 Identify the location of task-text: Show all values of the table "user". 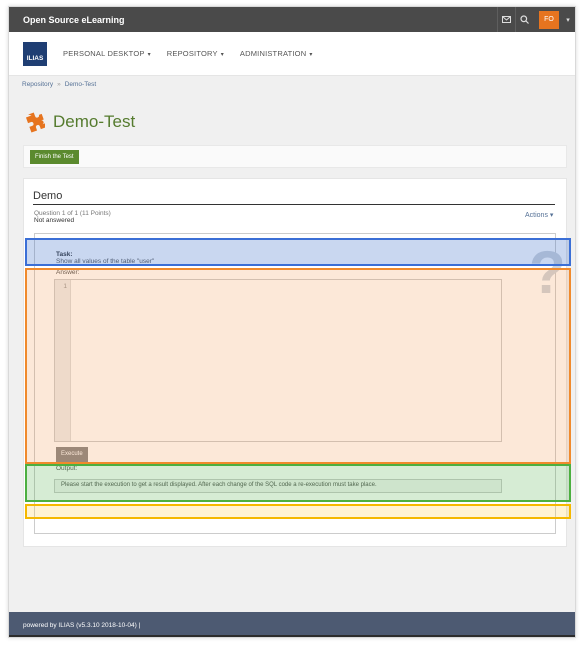
(105, 261).